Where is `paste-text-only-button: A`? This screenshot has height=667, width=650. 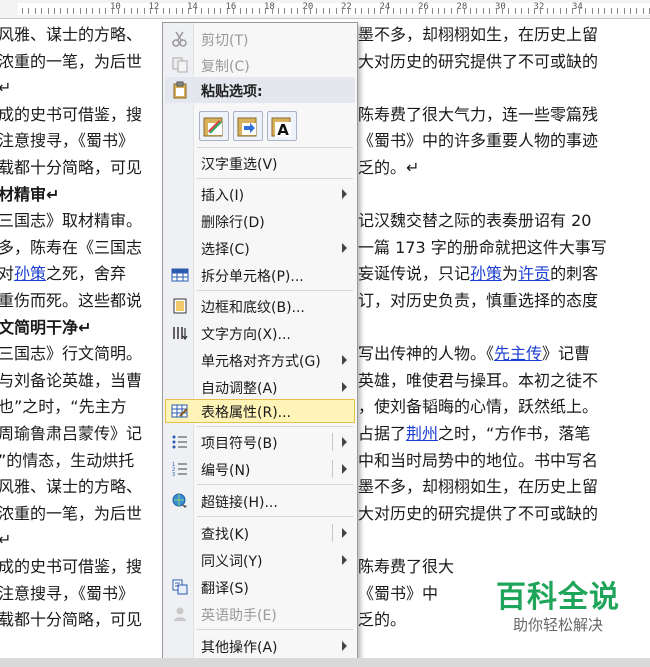 paste-text-only-button: A is located at coordinates (282, 126).